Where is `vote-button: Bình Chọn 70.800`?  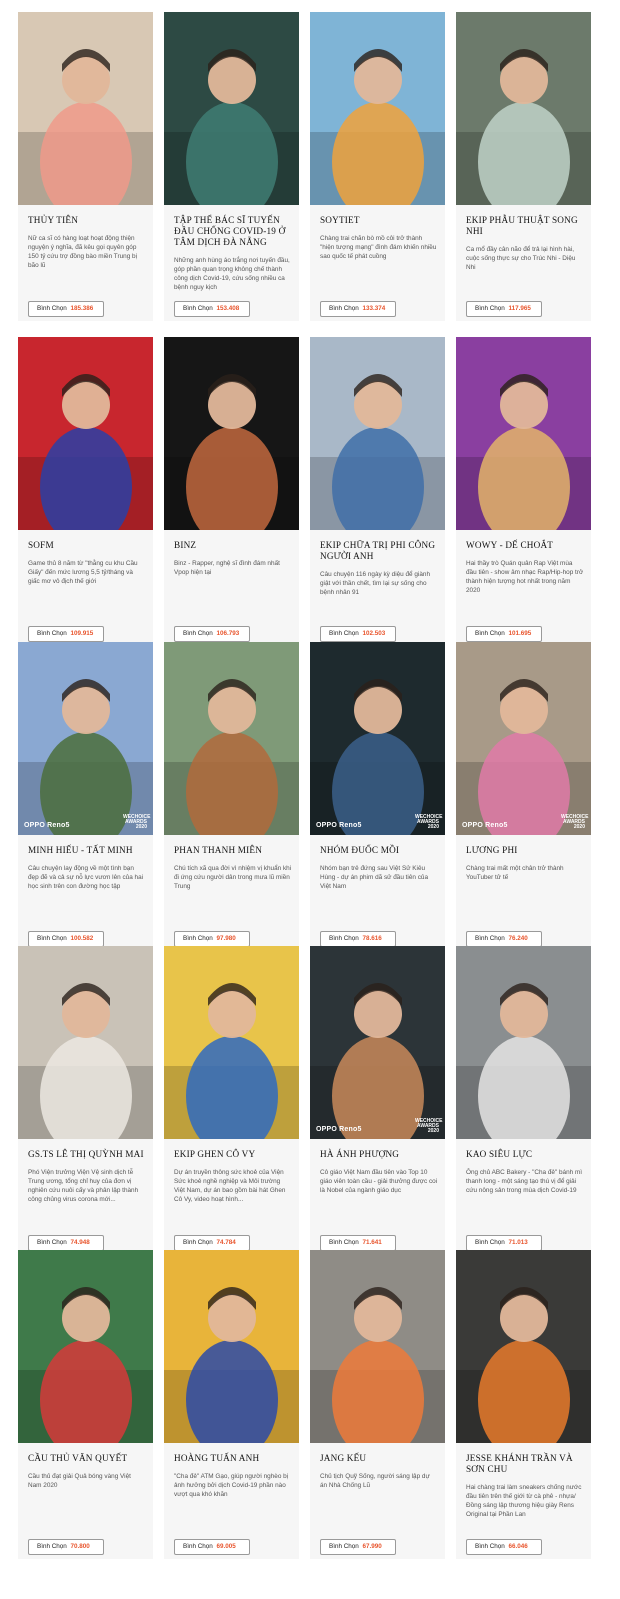 vote-button: Bình Chọn 70.800 is located at coordinates (66, 1547).